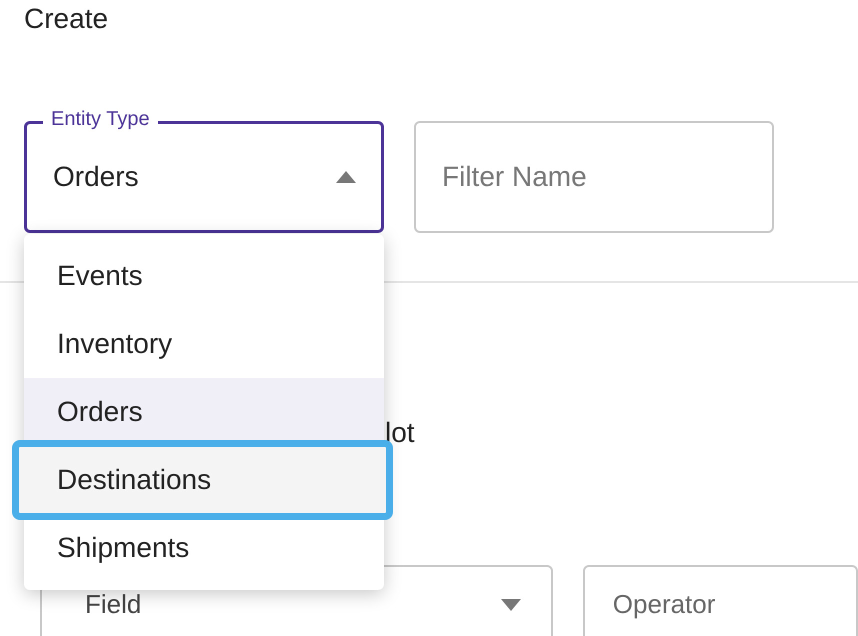  I want to click on operator-field: Operator, so click(720, 600).